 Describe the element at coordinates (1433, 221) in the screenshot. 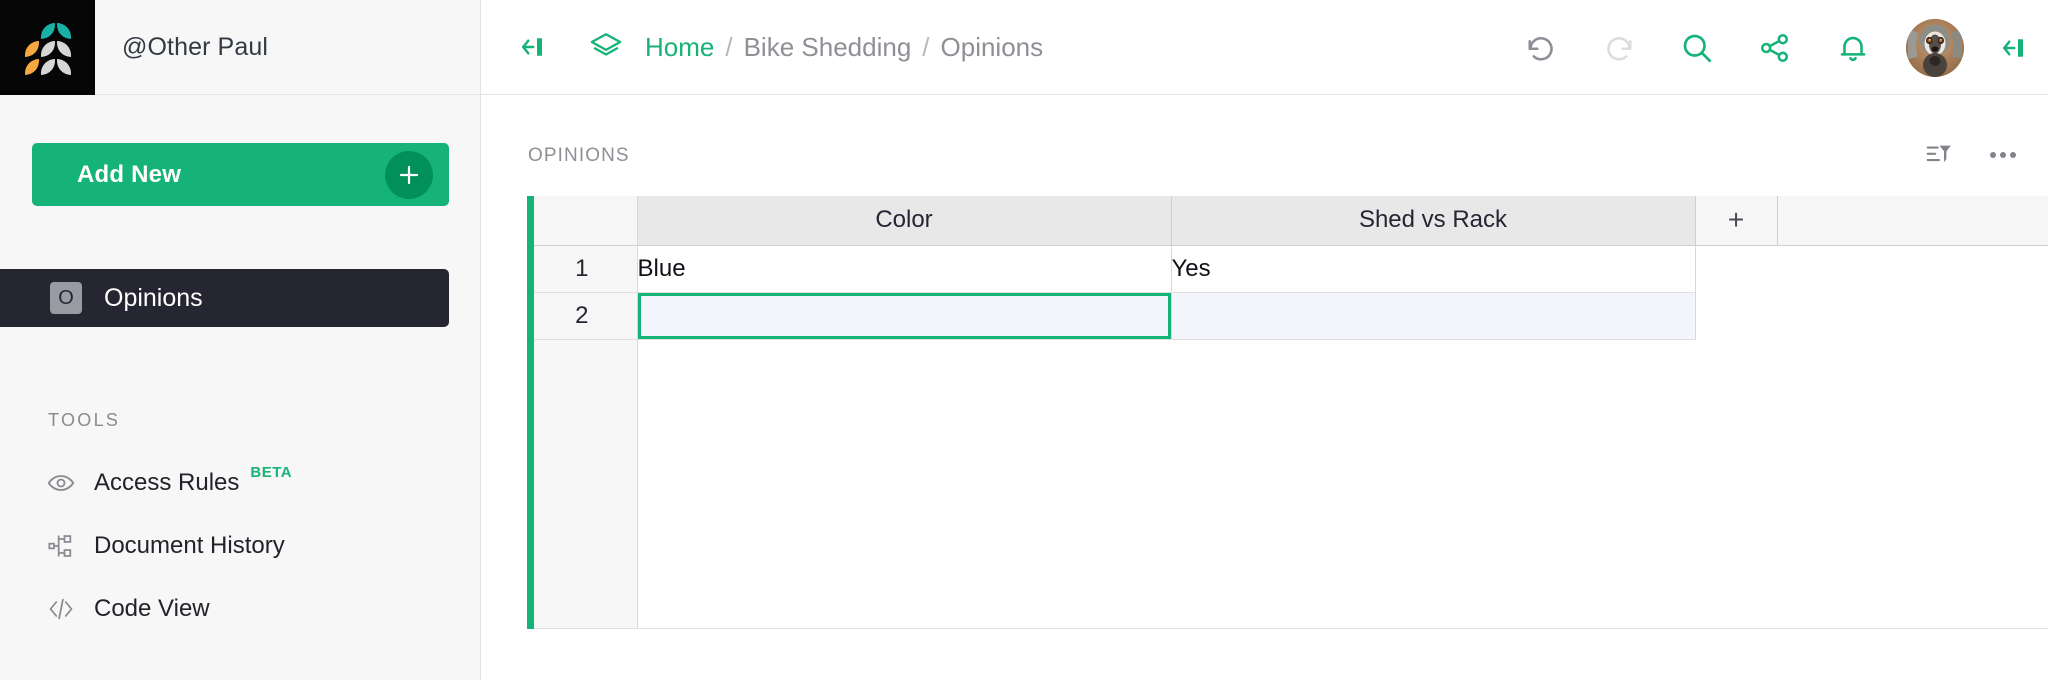

I see `column-header-shed-vs-rack: Shed vs Rack` at that location.